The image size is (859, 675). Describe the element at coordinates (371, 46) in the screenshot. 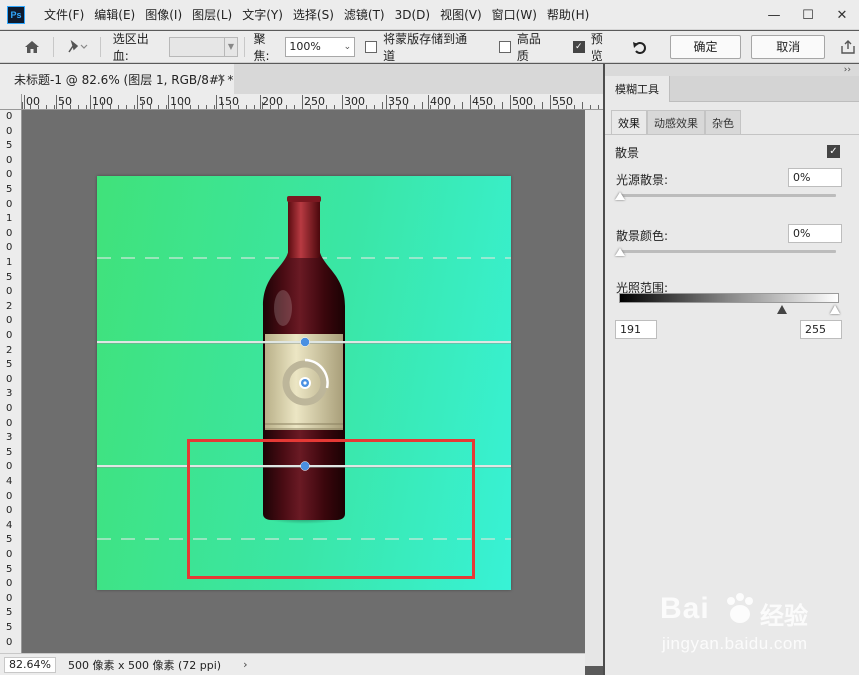

I see `save-mask-checkbox` at that location.